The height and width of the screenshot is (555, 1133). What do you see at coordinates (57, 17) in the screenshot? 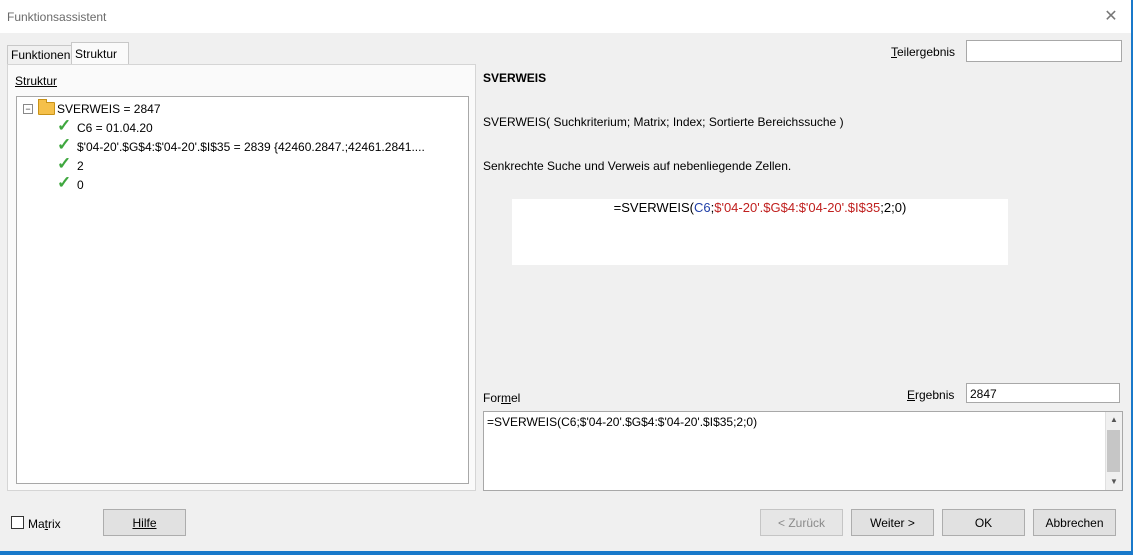
I see `window-title: Funktionsassistent` at bounding box center [57, 17].